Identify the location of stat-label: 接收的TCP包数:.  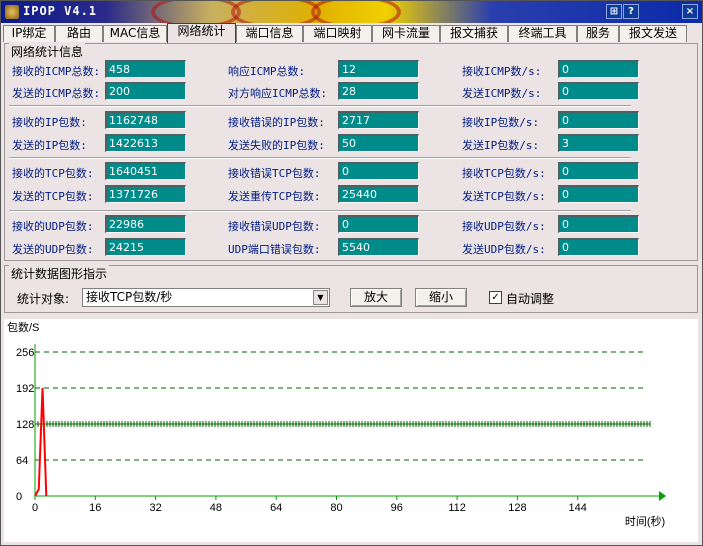
(53, 173).